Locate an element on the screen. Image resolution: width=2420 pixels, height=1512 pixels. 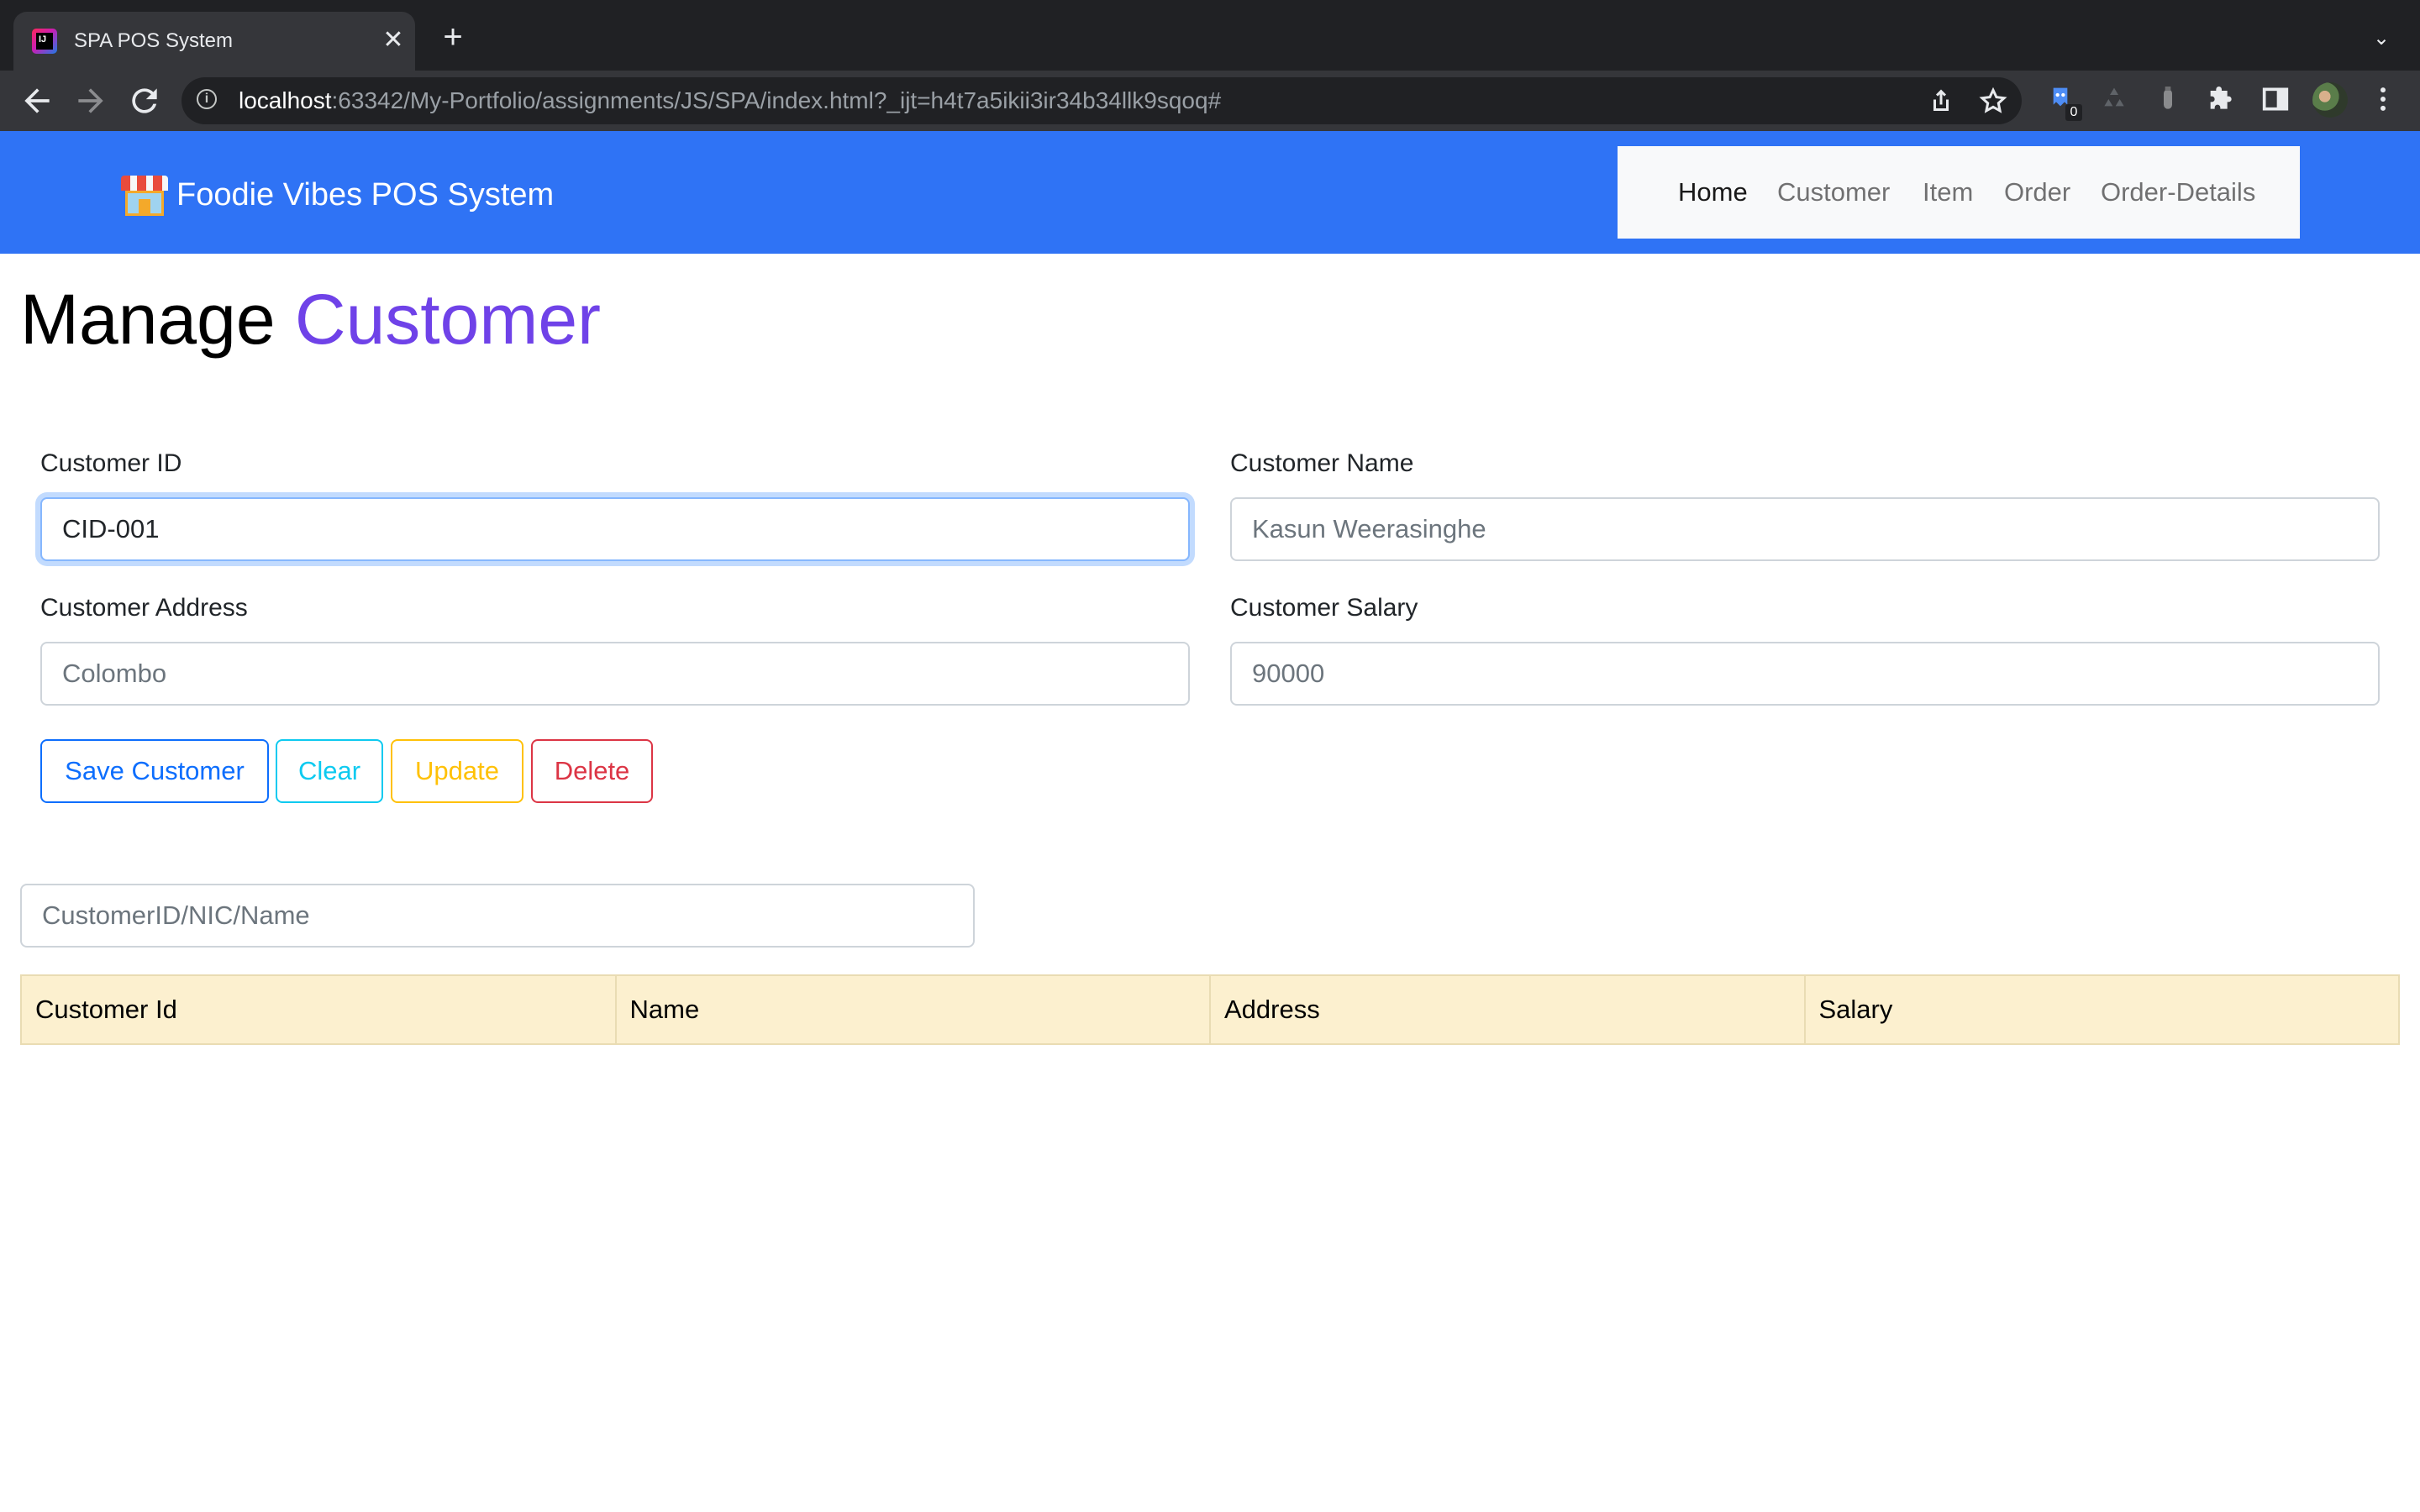
customer-id-label: Customer ID is located at coordinates (111, 463).